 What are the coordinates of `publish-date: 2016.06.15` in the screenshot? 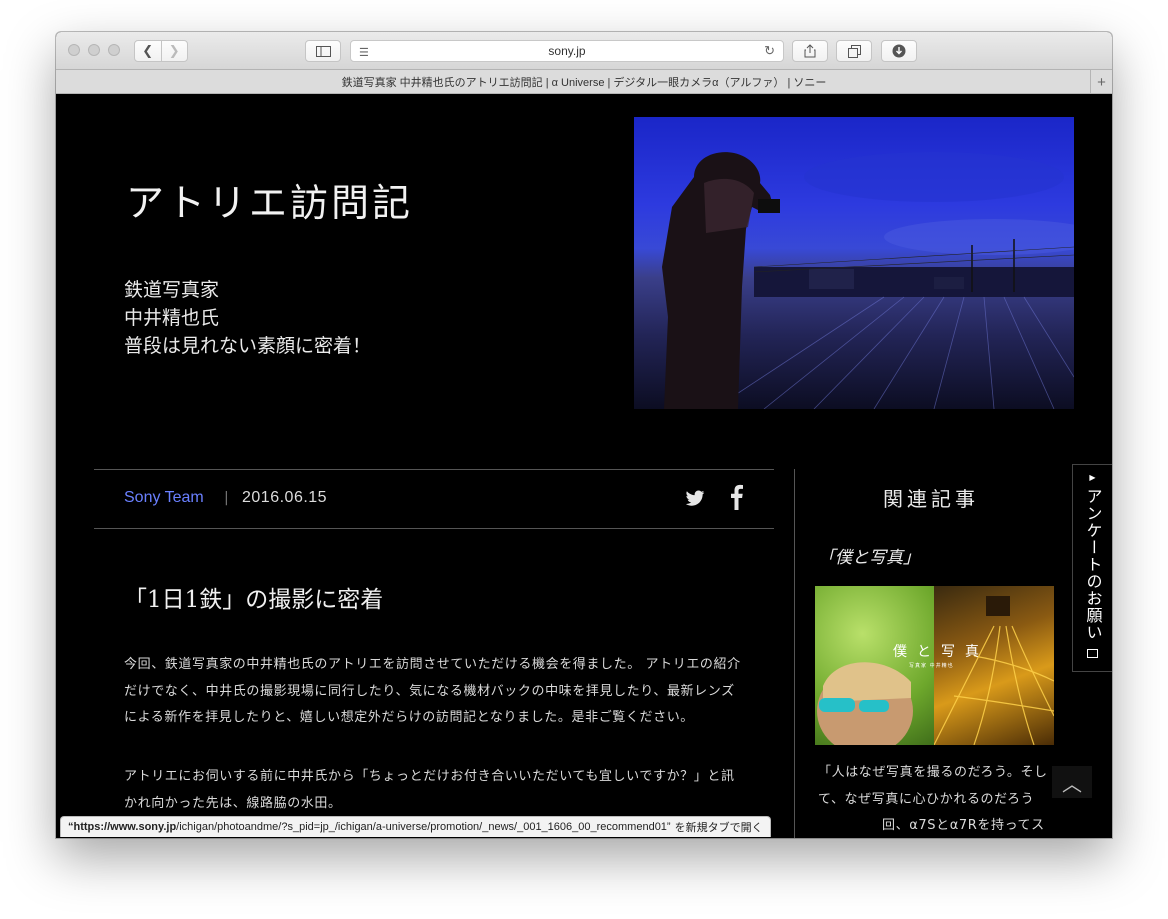 It's located at (285, 497).